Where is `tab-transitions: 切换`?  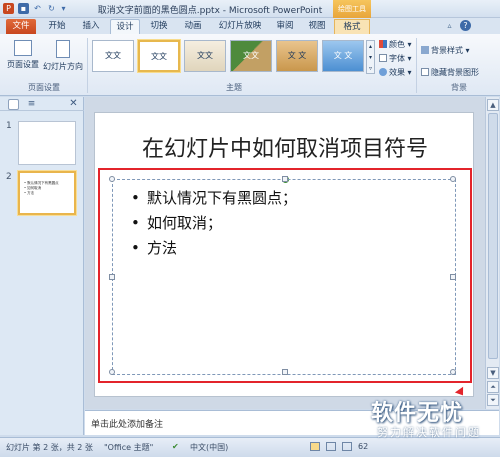 tab-transitions: 切换 is located at coordinates (159, 26).